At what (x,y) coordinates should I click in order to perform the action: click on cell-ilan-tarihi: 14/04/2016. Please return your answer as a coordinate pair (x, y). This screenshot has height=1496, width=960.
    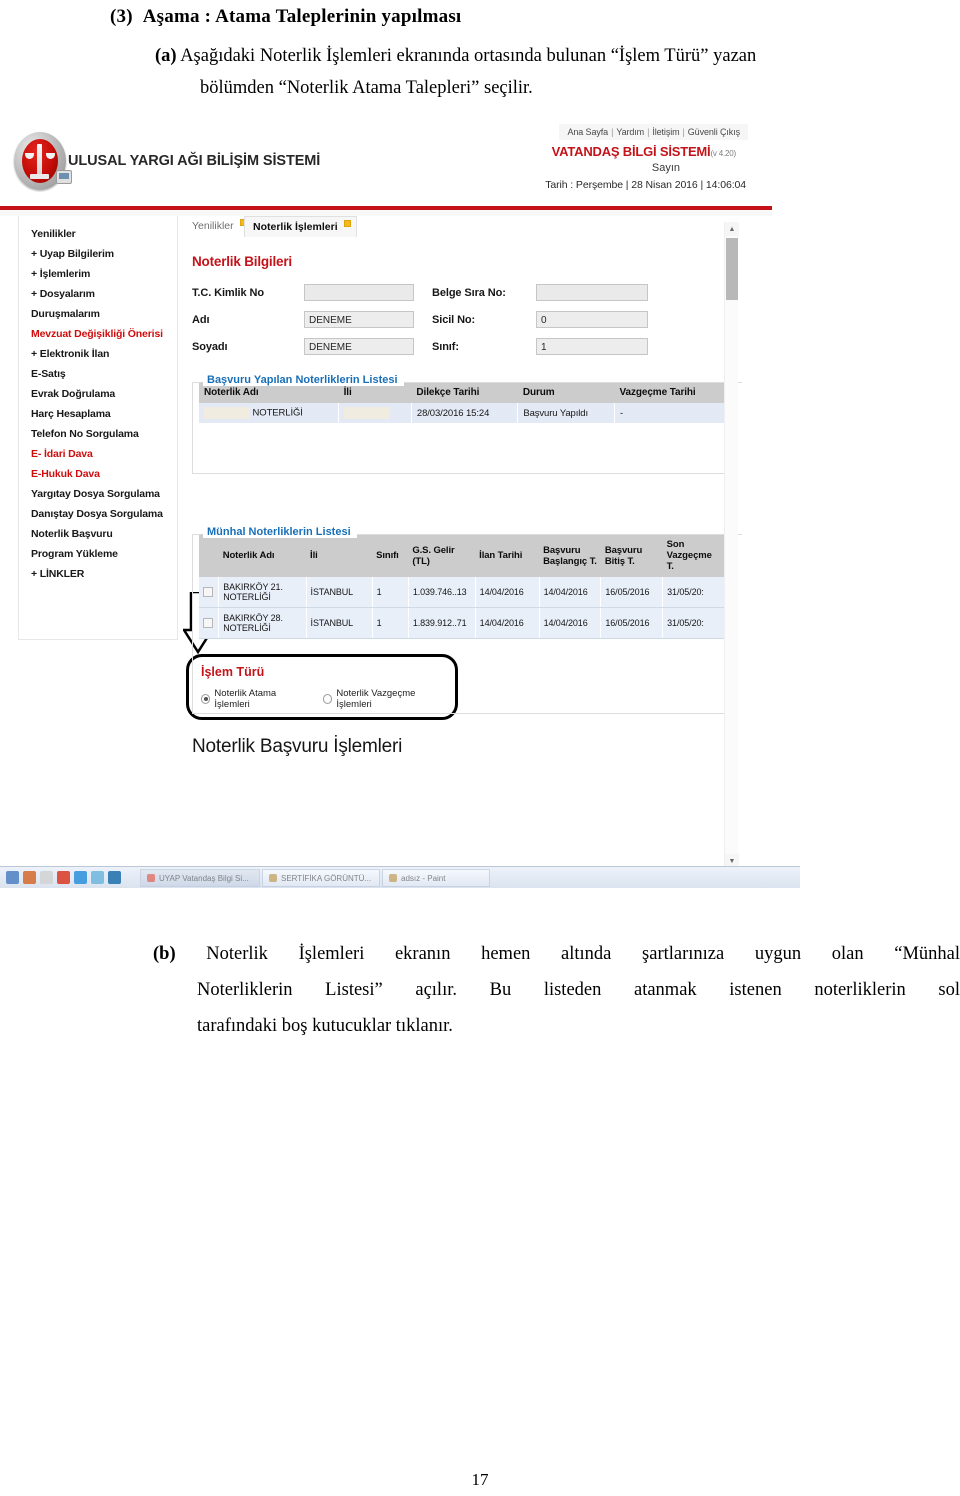
    Looking at the image, I should click on (507, 592).